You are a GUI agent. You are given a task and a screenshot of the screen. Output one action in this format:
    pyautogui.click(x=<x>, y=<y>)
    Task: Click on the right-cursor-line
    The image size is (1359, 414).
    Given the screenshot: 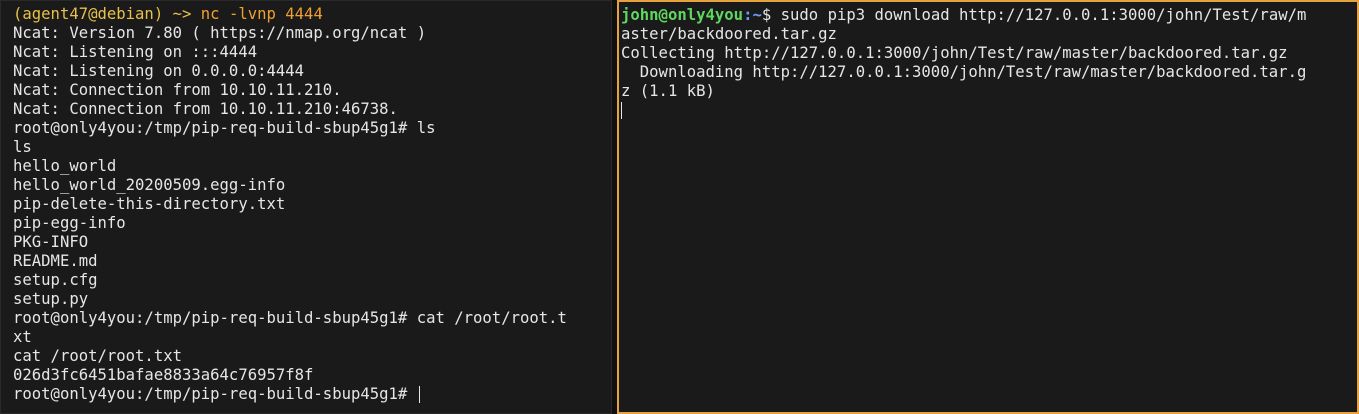 What is the action you would take?
    pyautogui.click(x=986, y=110)
    